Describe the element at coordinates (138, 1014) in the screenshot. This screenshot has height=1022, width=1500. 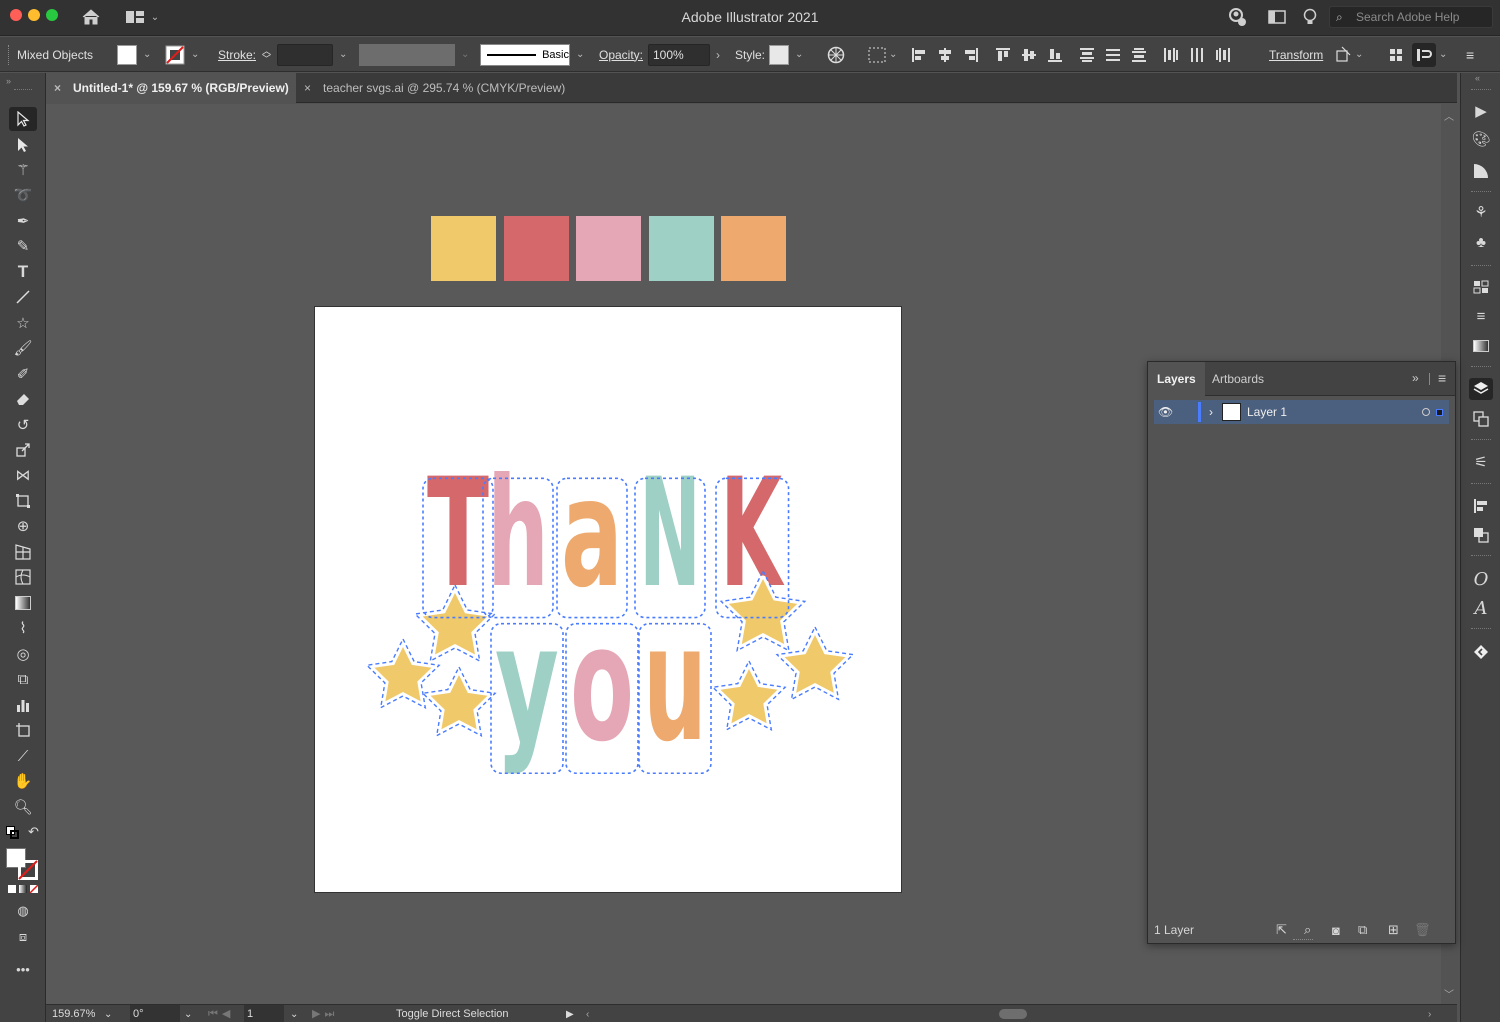
I see `rotation-value: 0°` at that location.